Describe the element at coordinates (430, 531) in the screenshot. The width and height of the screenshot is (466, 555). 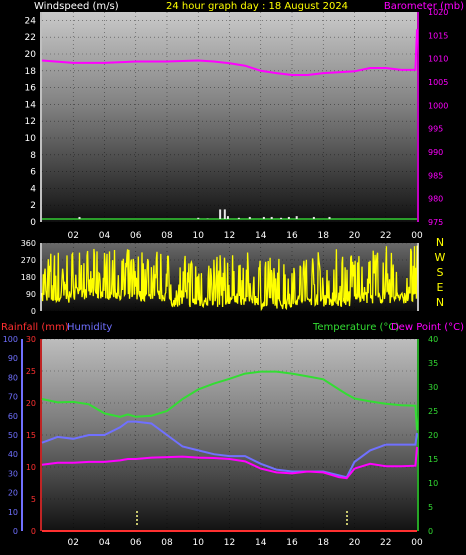
I see `temperature-tick-label: 0` at that location.